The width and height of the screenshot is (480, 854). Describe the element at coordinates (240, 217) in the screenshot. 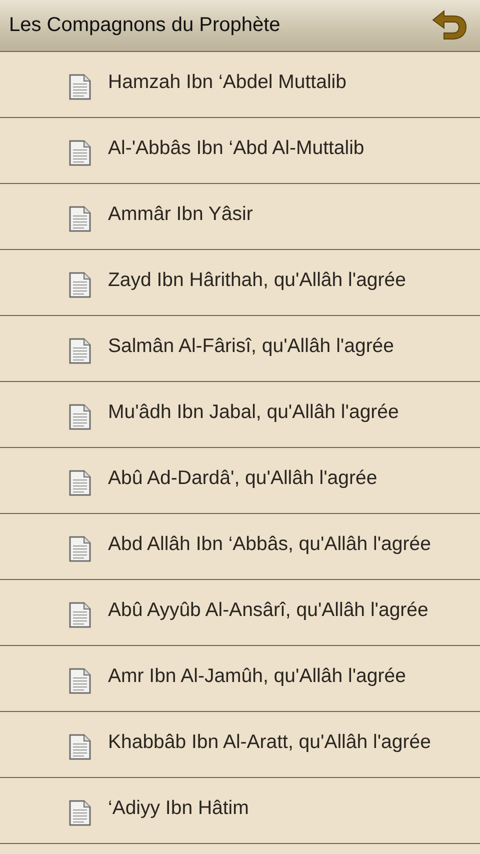

I see `list-item: Ammâr Ibn Yâsir` at that location.